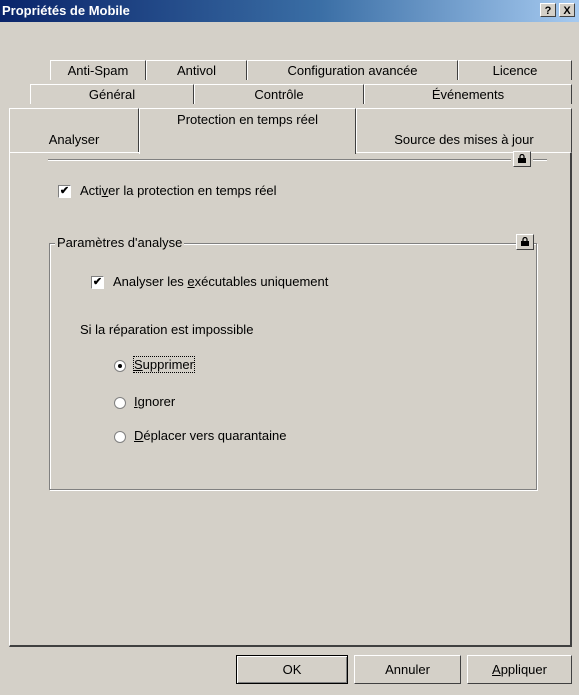 The width and height of the screenshot is (579, 695). I want to click on tab-source-mises-a-jour: Source des mises à jour, so click(464, 130).